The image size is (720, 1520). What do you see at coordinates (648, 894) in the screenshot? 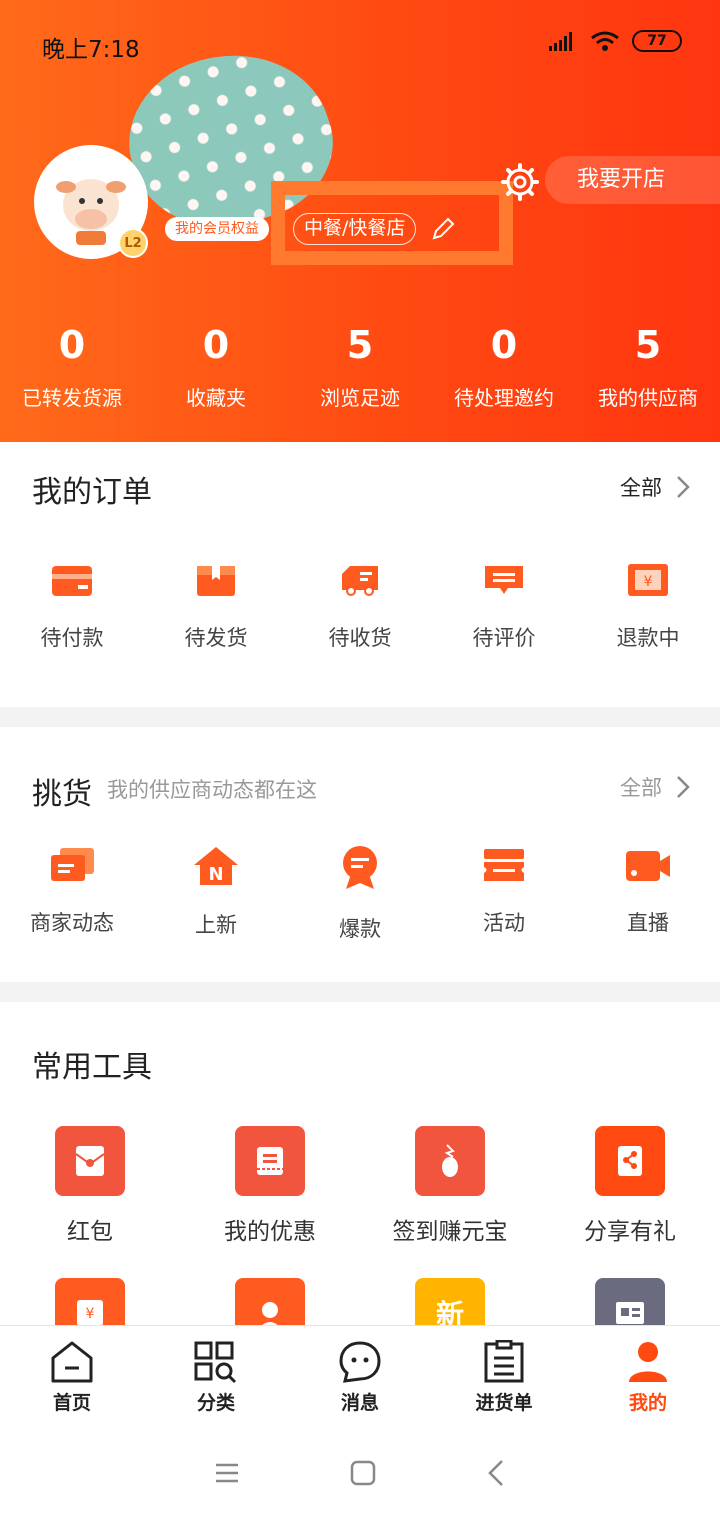
I see `picking-live: 直播` at bounding box center [648, 894].